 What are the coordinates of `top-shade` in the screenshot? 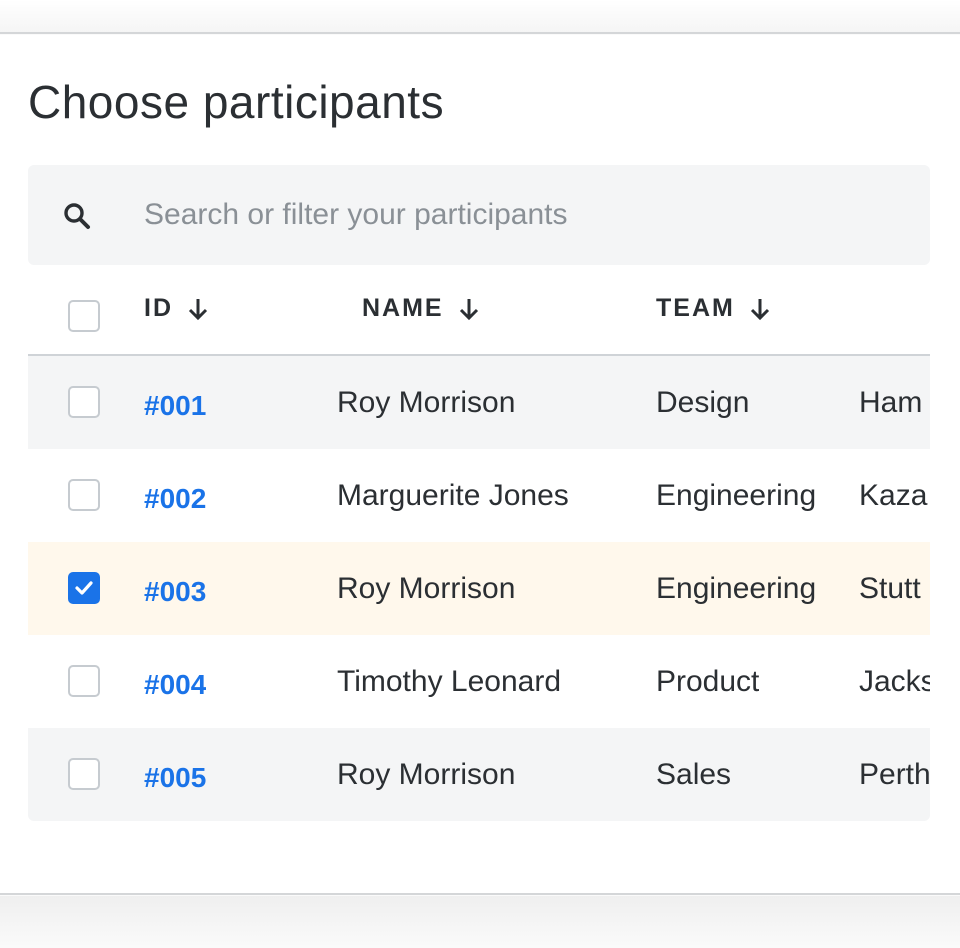 It's located at (480, 17).